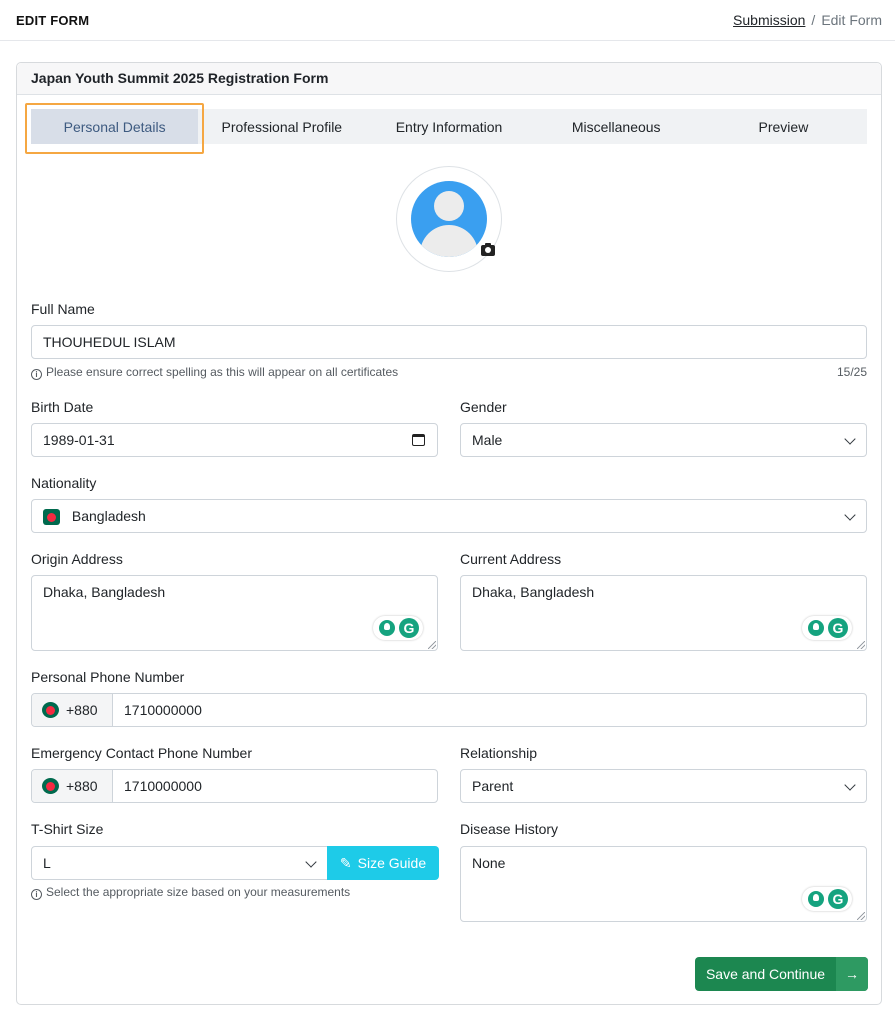 Image resolution: width=895 pixels, height=1024 pixels. What do you see at coordinates (851, 372) in the screenshot?
I see `full-name-char-count: 15/25` at bounding box center [851, 372].